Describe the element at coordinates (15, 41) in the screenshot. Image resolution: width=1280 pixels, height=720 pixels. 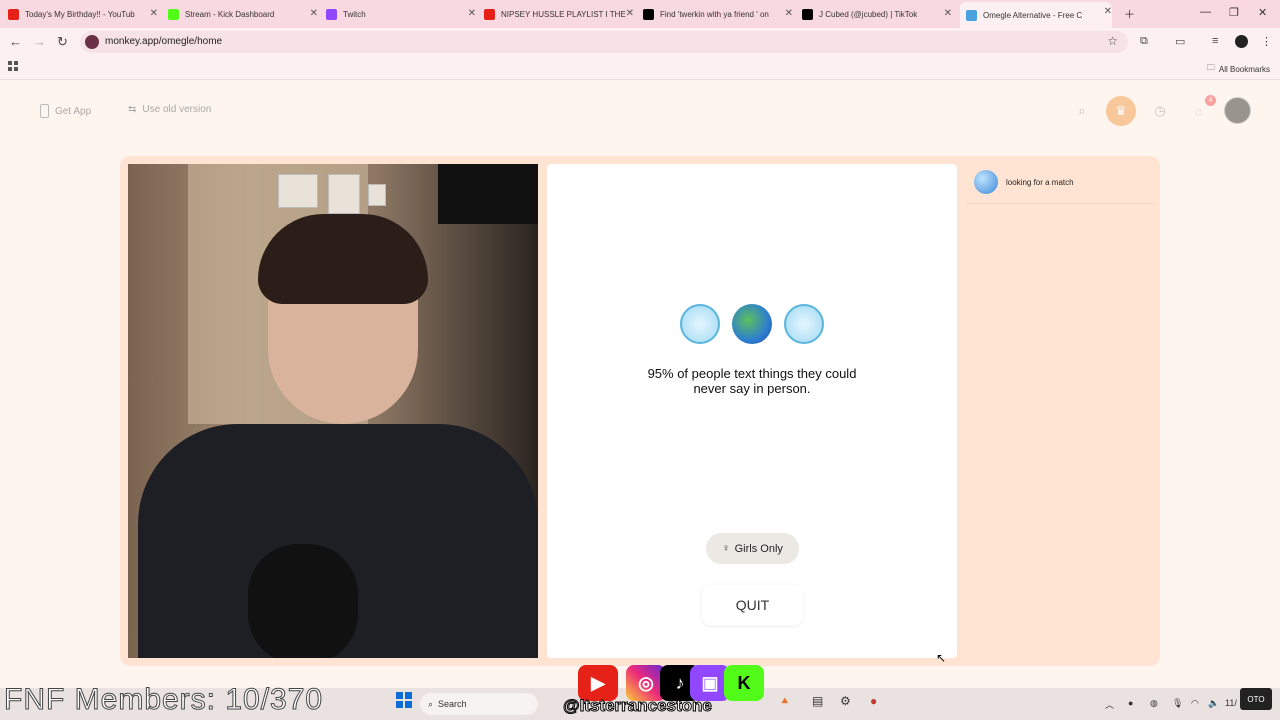
I see `back-icon: ←` at that location.